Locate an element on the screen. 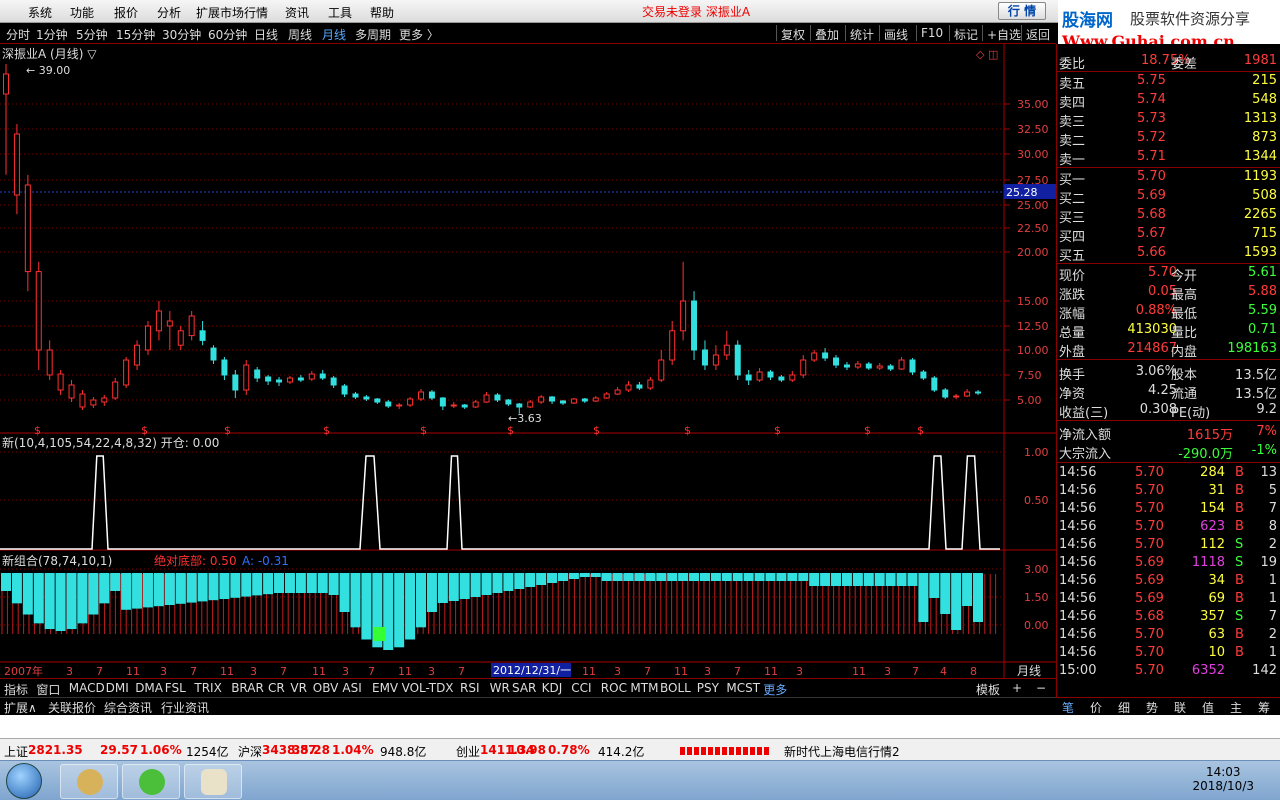  period-tab-3: 15分钟 is located at coordinates (135, 34).